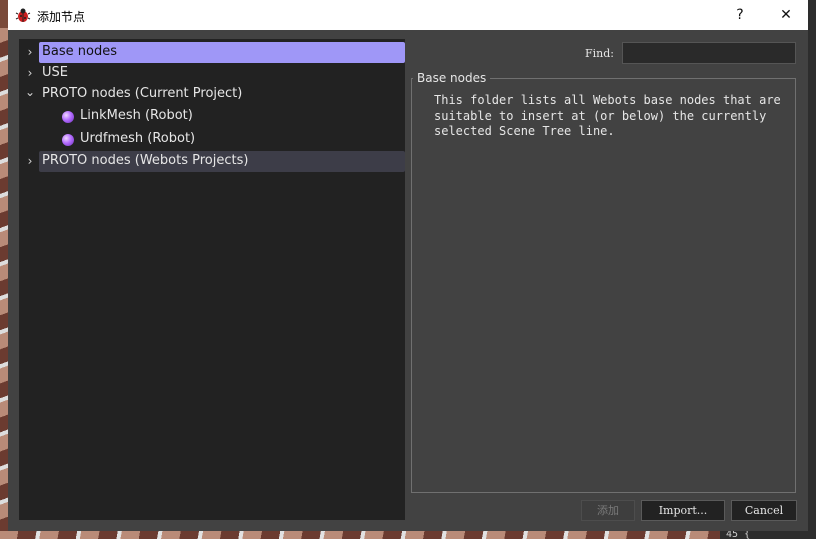 This screenshot has height=539, width=816. What do you see at coordinates (23, 15) in the screenshot?
I see `webots-bug-icon` at bounding box center [23, 15].